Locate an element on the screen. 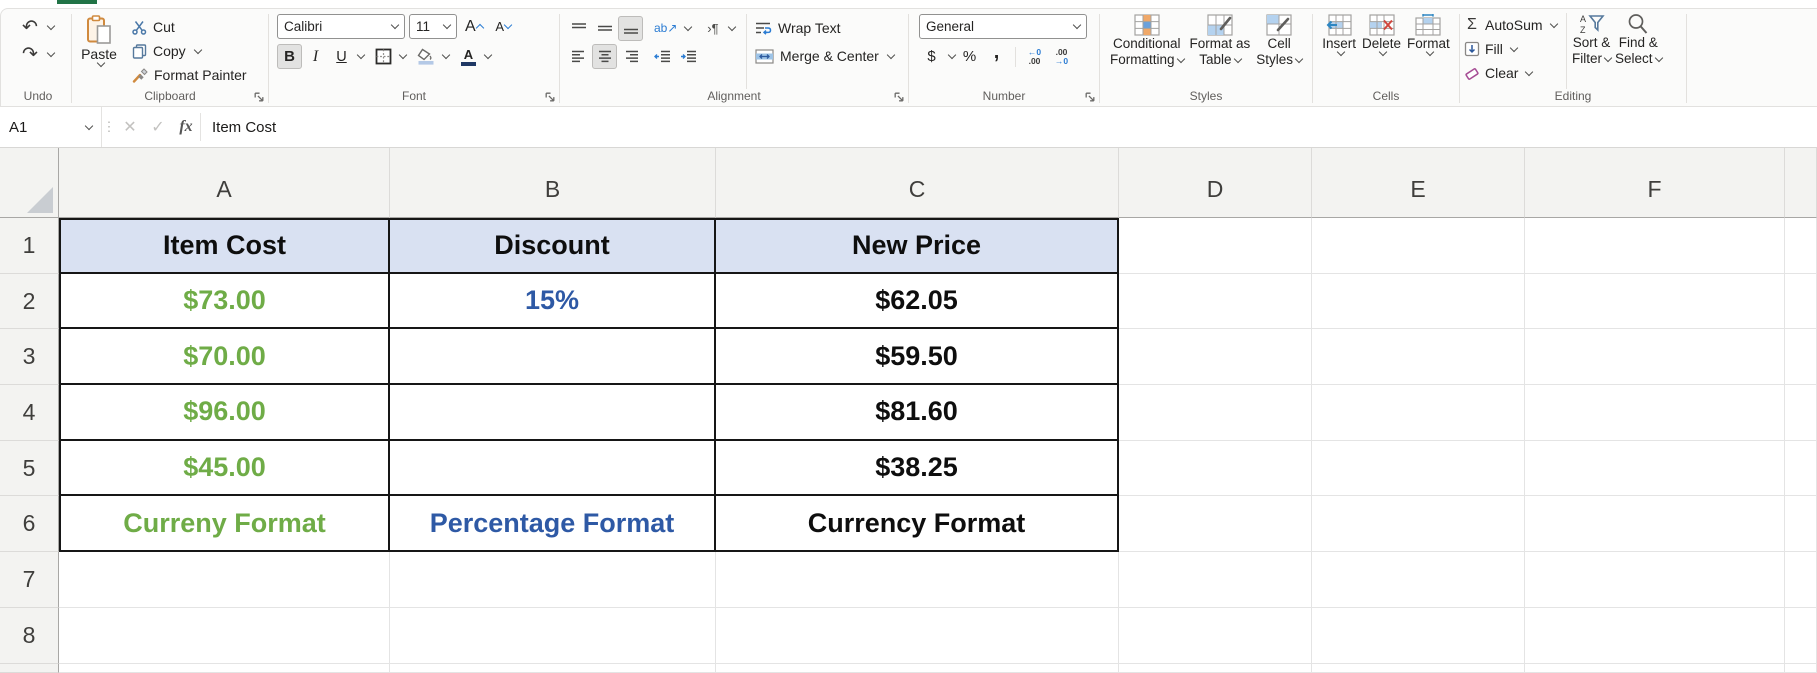 This screenshot has height=673, width=1817. cell-E2 is located at coordinates (1418, 301).